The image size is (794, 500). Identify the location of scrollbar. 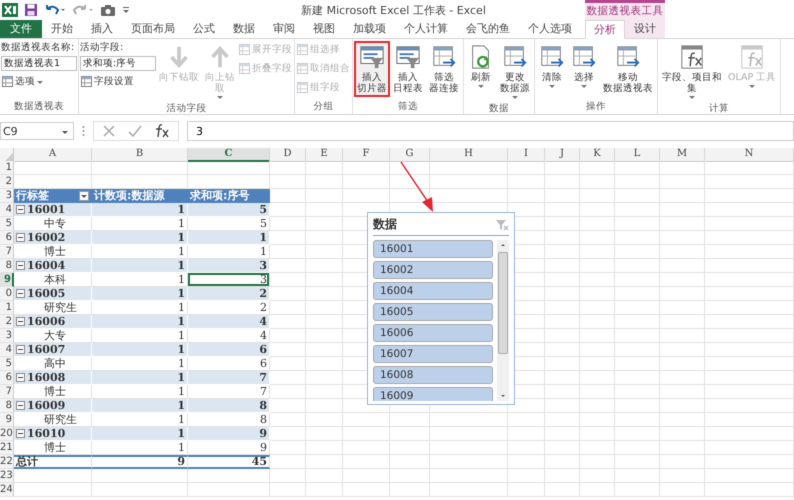
(503, 320).